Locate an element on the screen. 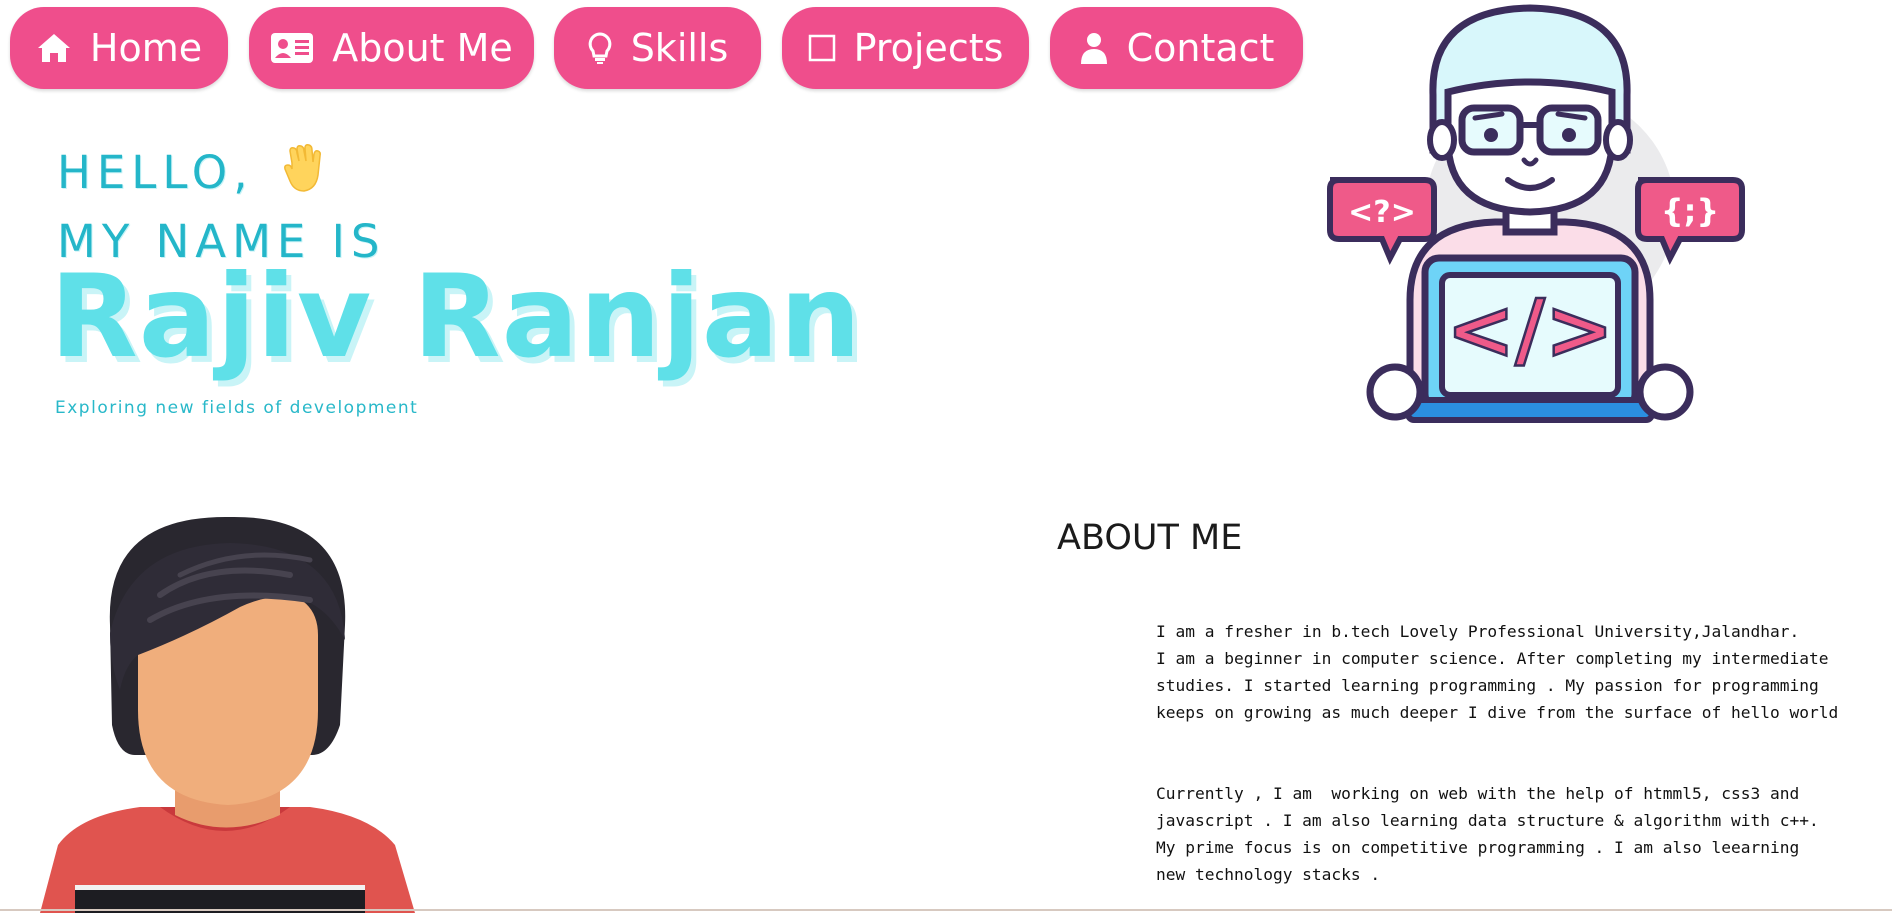 The image size is (1892, 913). nav-contact-button: Contact is located at coordinates (1176, 48).